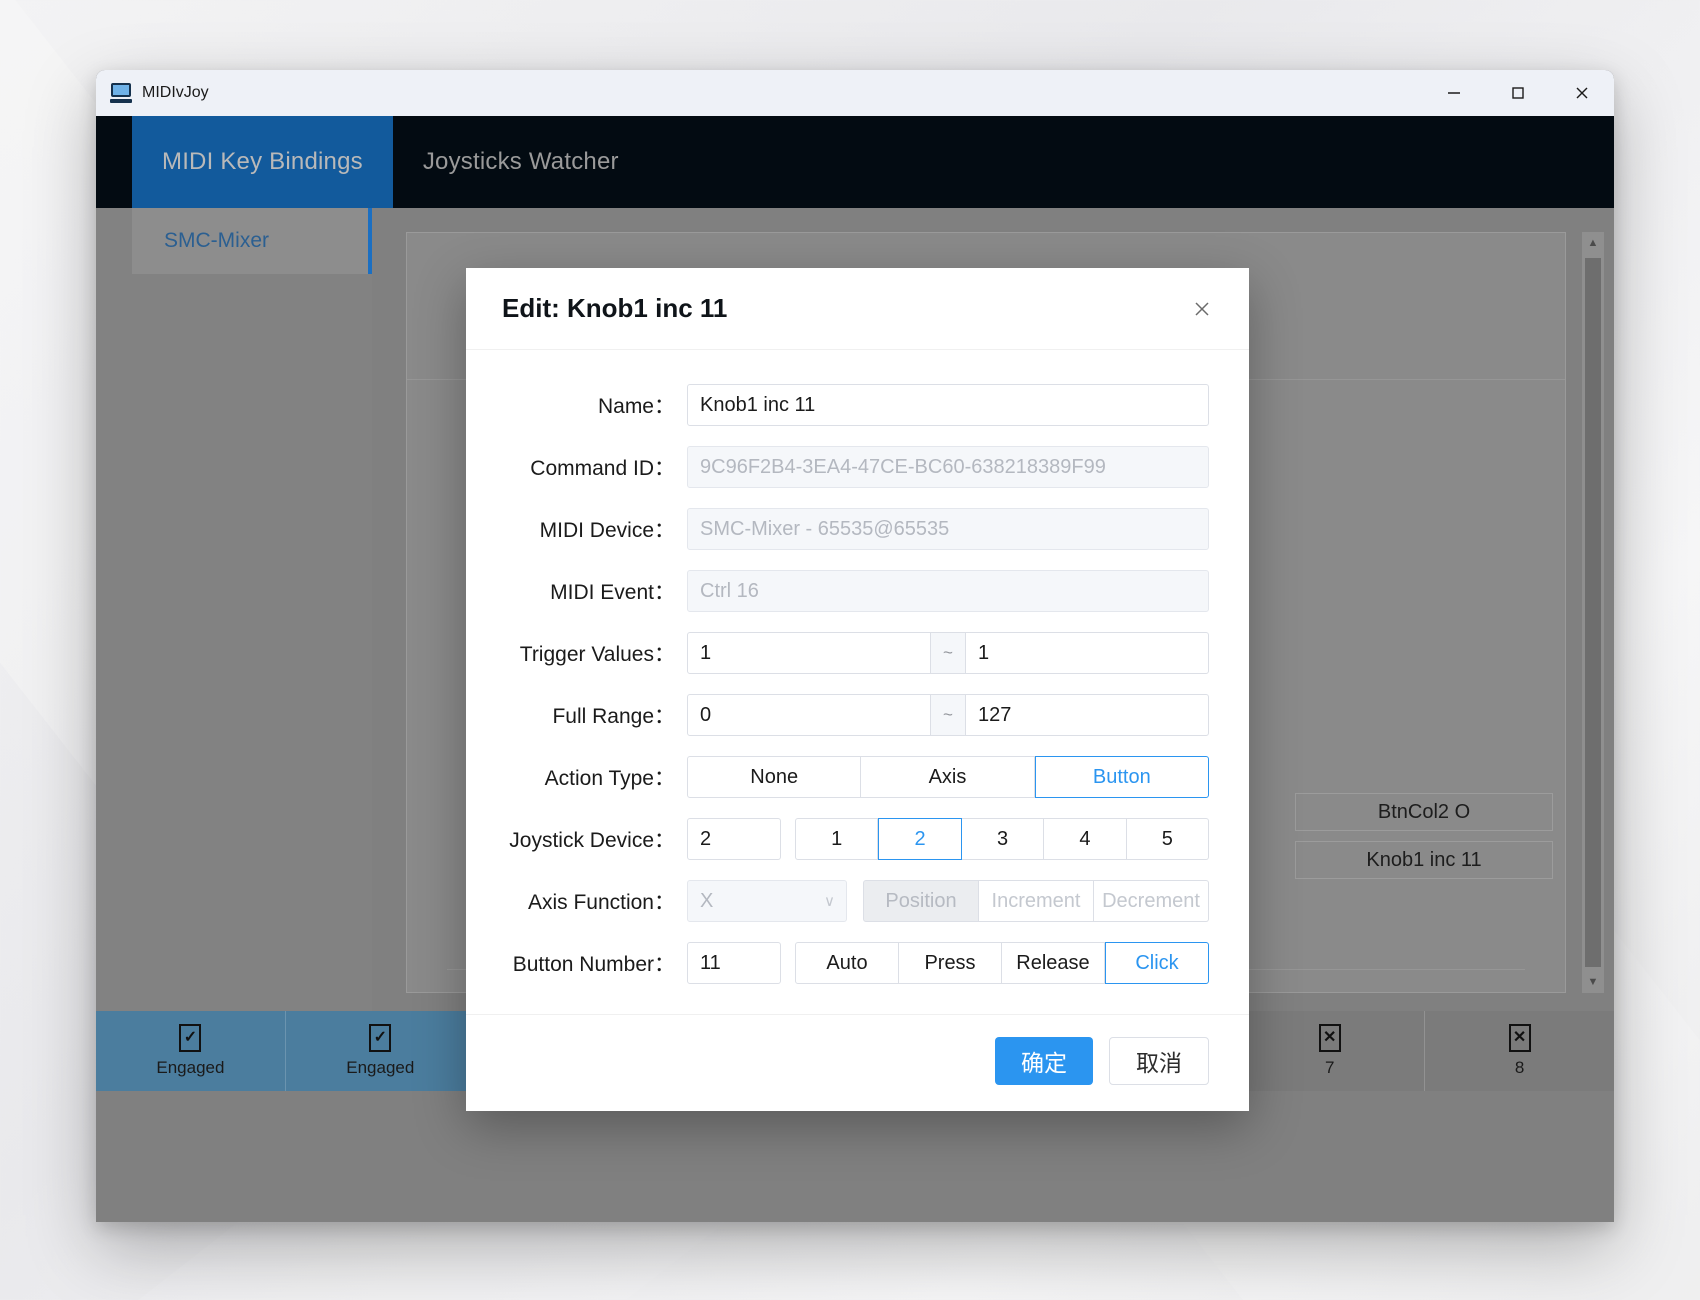 Image resolution: width=1700 pixels, height=1300 pixels. Describe the element at coordinates (920, 839) in the screenshot. I see `joystick-option-2: 2` at that location.